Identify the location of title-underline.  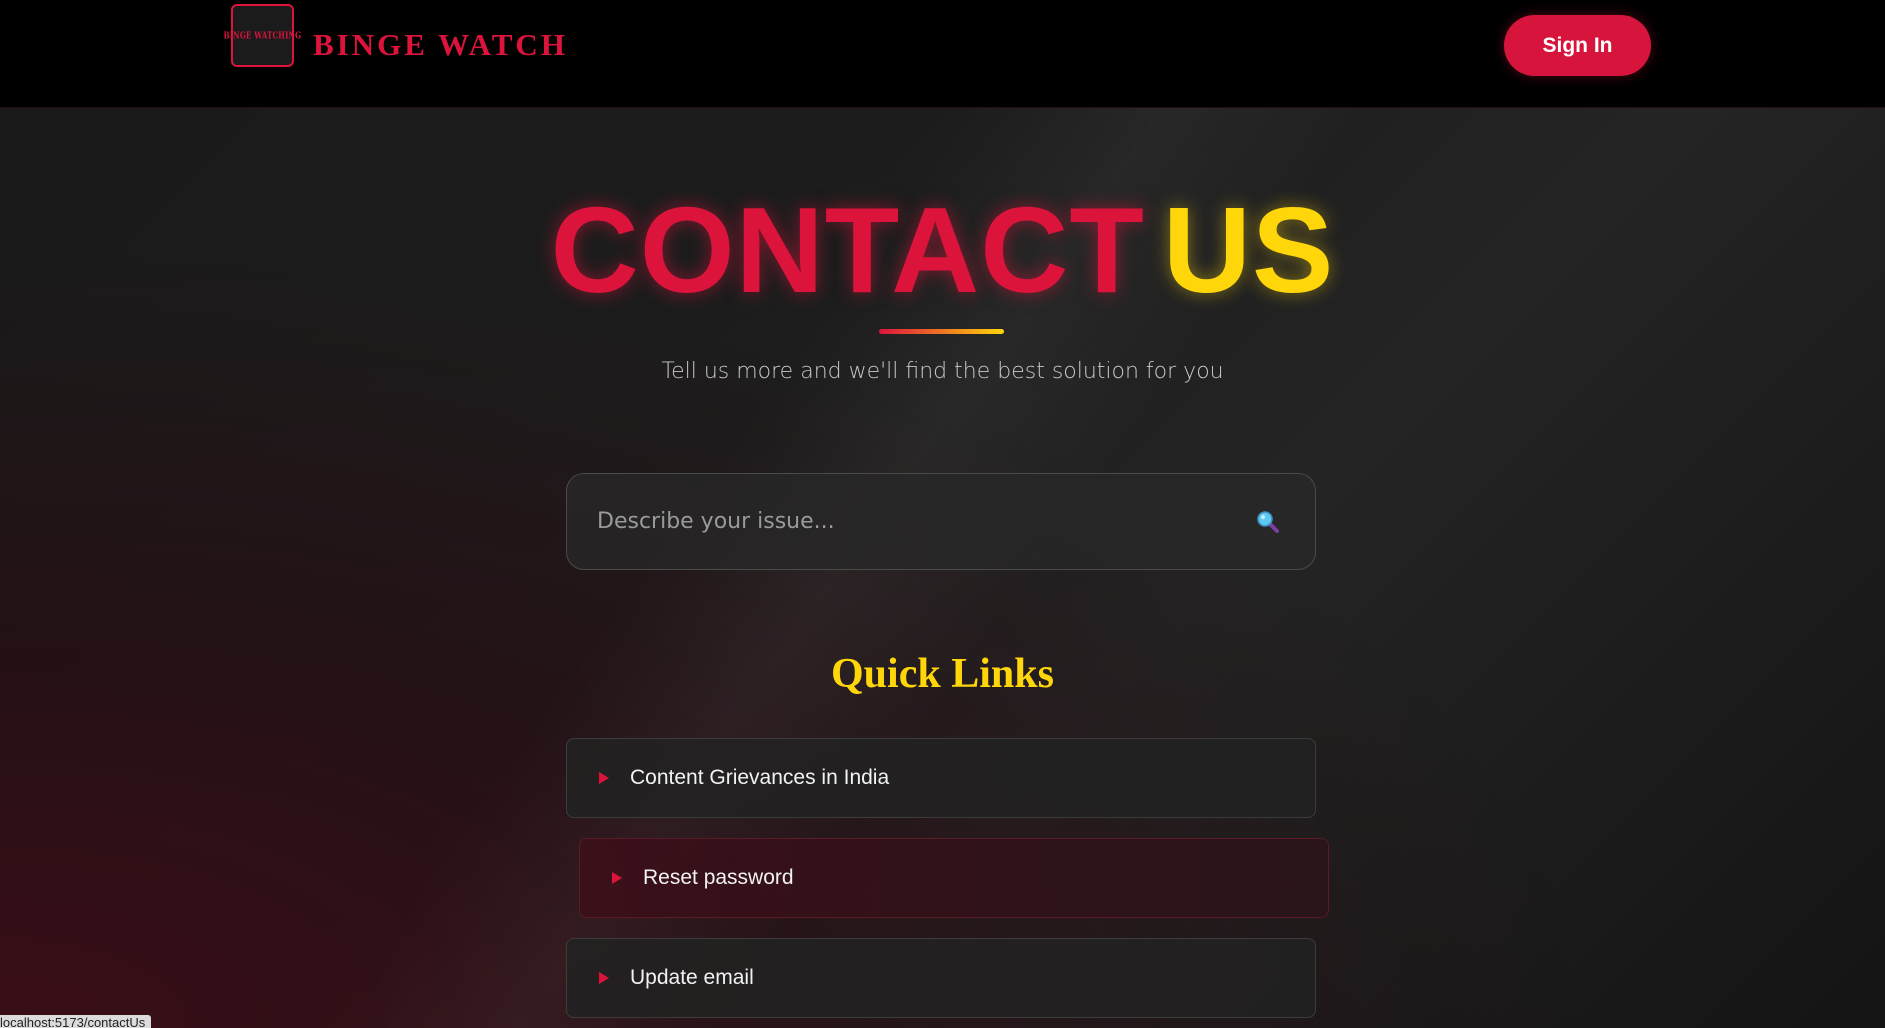
(941, 331).